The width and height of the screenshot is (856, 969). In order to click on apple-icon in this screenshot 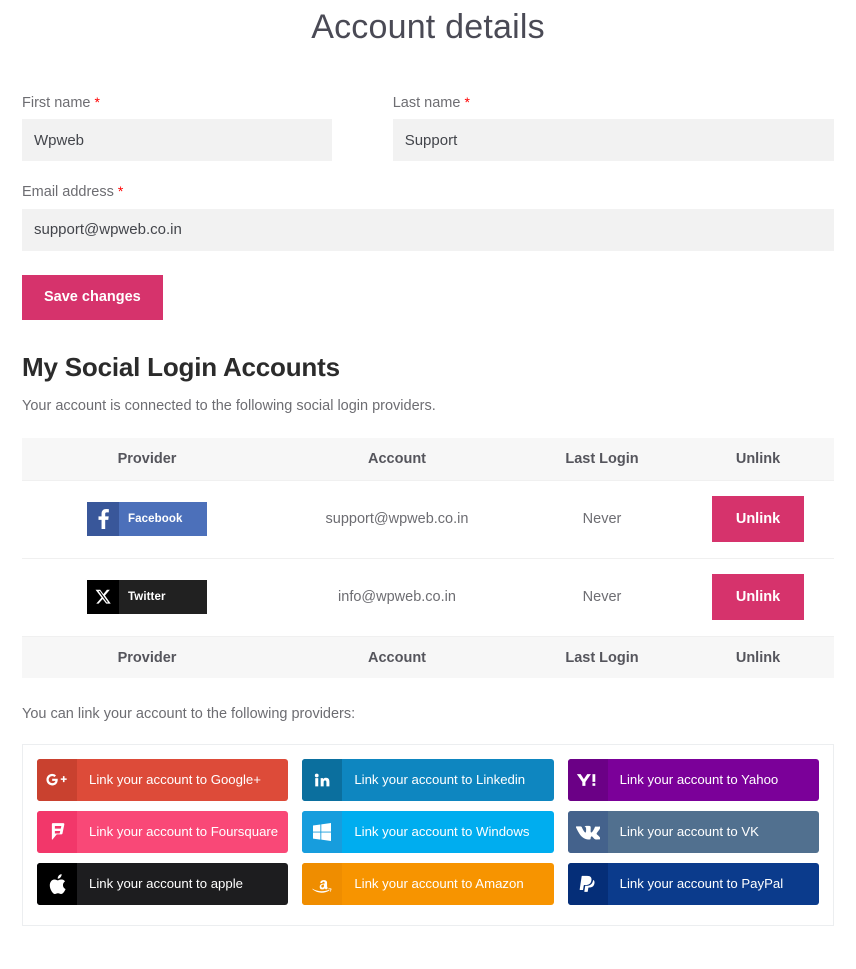, I will do `click(57, 884)`.